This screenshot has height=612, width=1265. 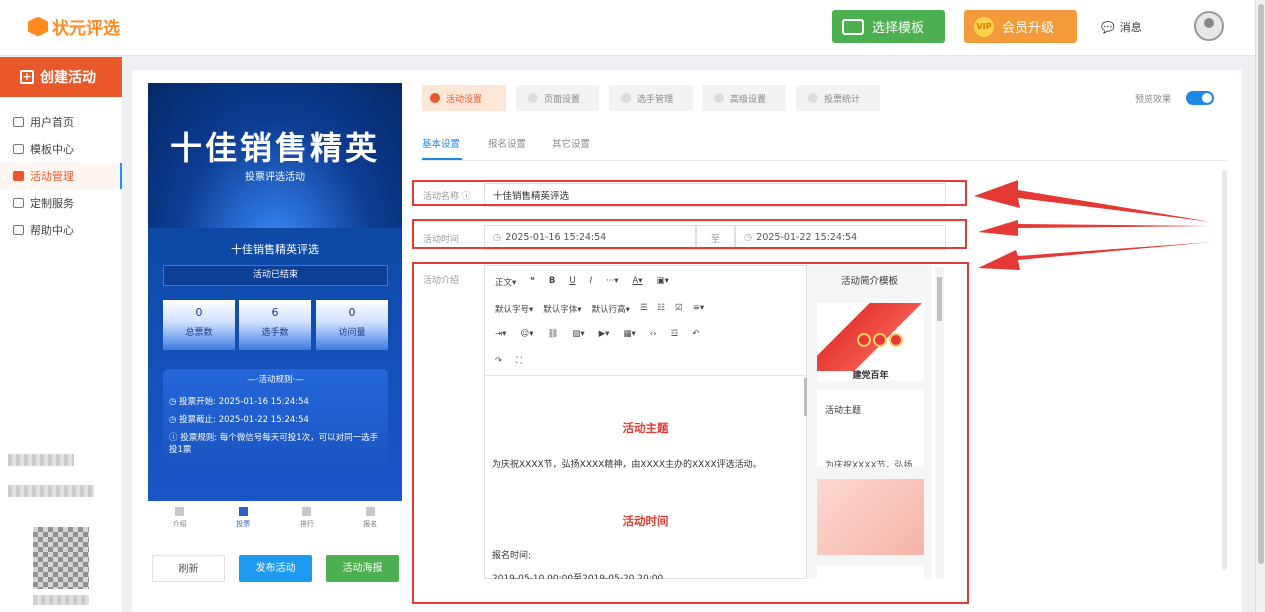 I want to click on phone-tab-label: 报名, so click(x=370, y=524).